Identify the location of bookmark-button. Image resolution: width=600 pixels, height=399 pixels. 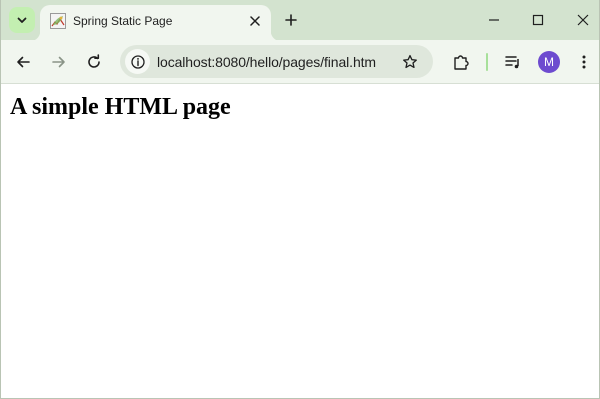
(410, 62).